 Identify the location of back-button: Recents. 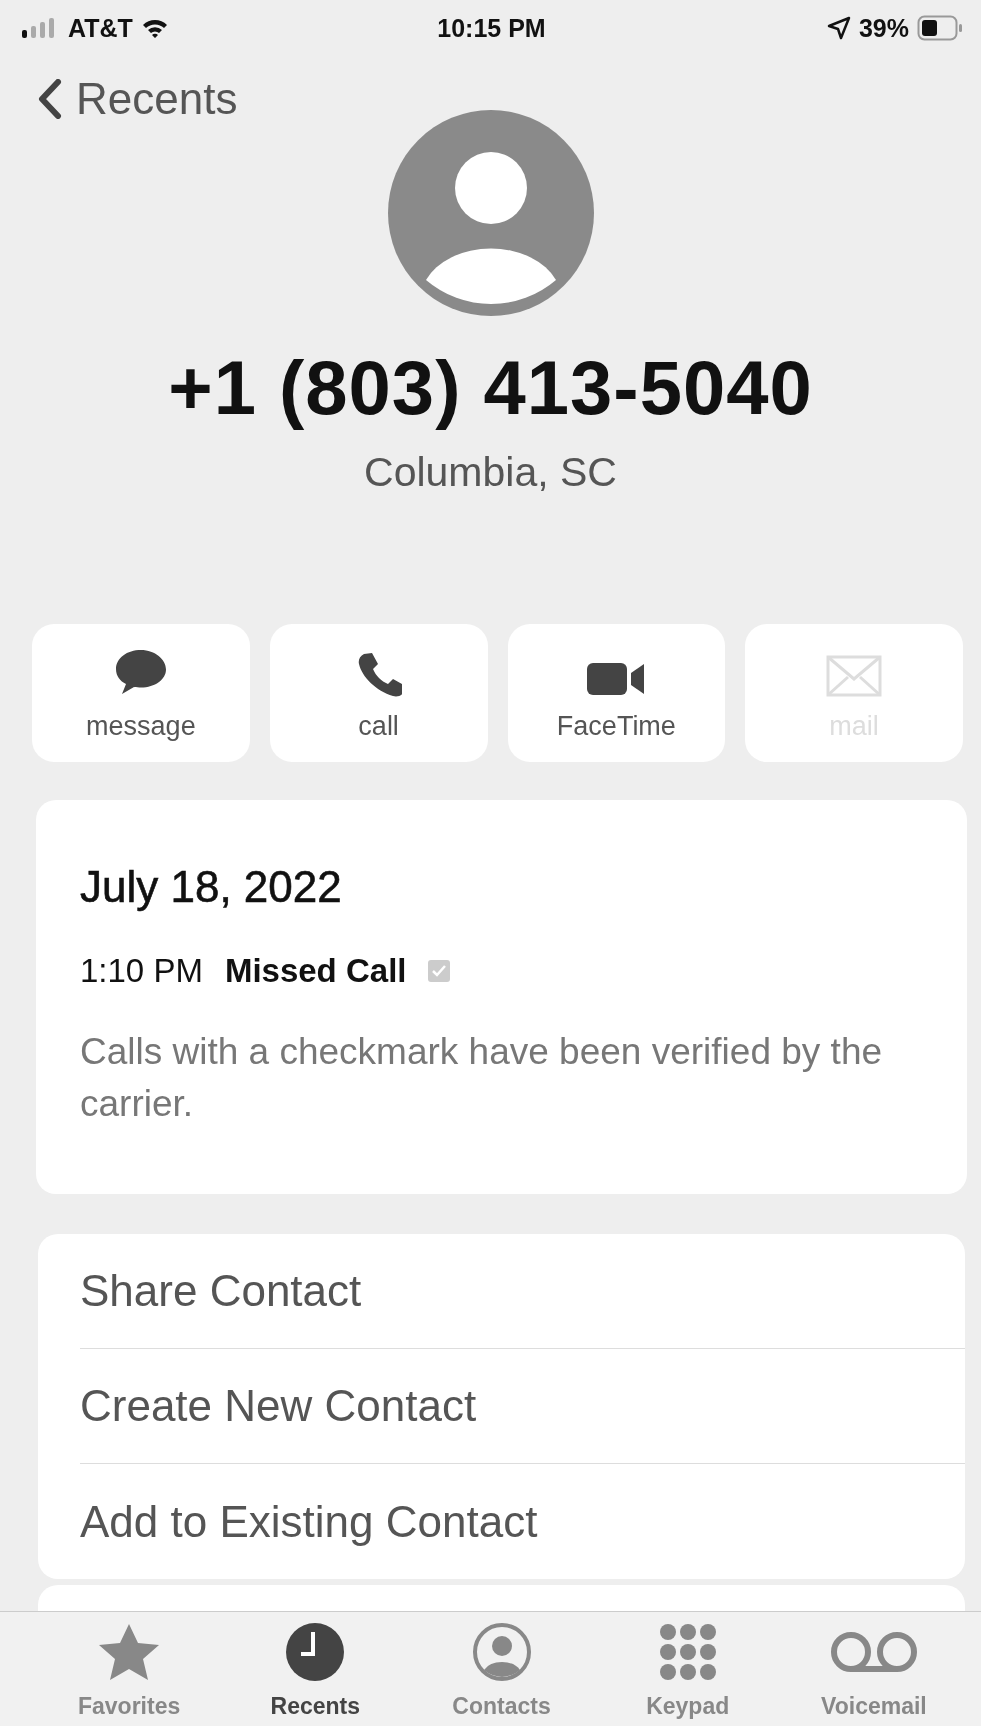
(138, 99).